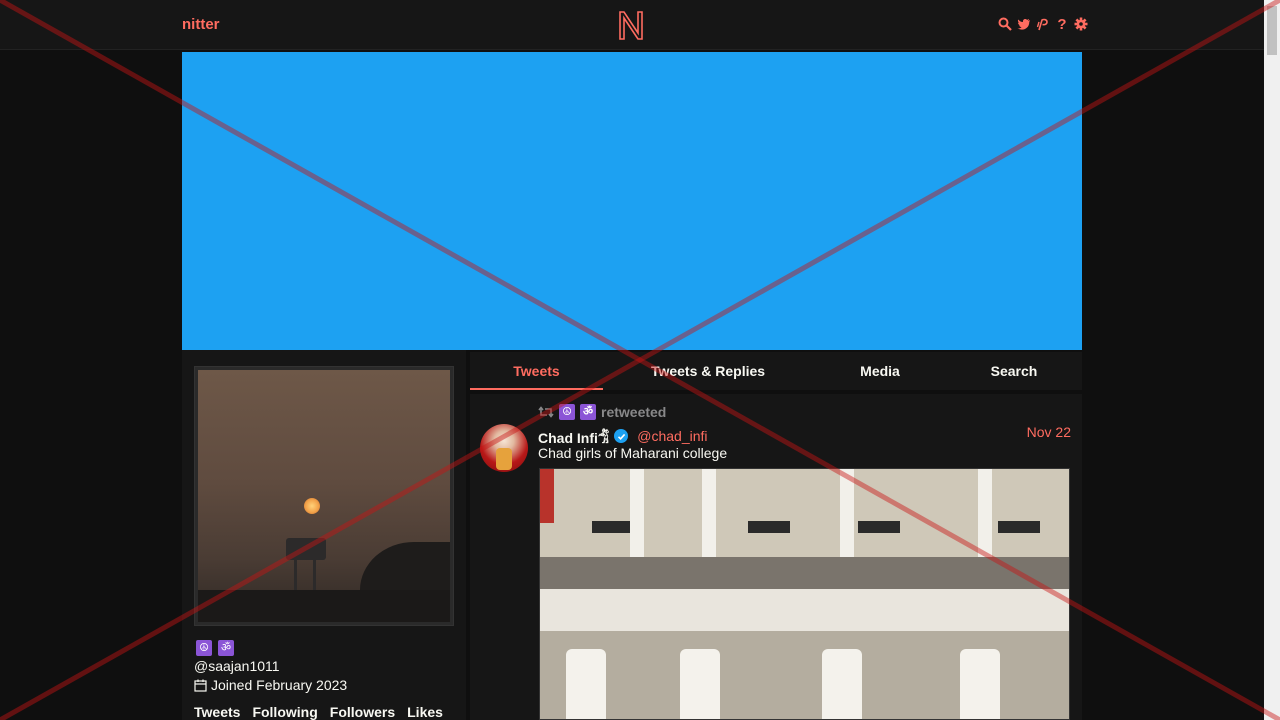 This screenshot has height=720, width=1280. I want to click on stat-following: Following, so click(284, 712).